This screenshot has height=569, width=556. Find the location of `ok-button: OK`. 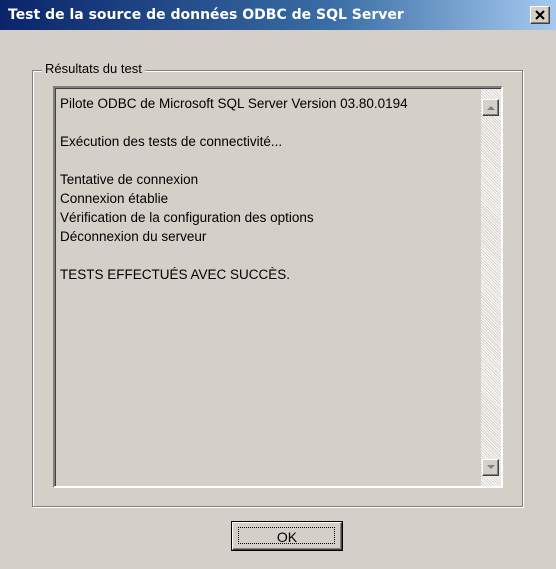

ok-button: OK is located at coordinates (287, 536).